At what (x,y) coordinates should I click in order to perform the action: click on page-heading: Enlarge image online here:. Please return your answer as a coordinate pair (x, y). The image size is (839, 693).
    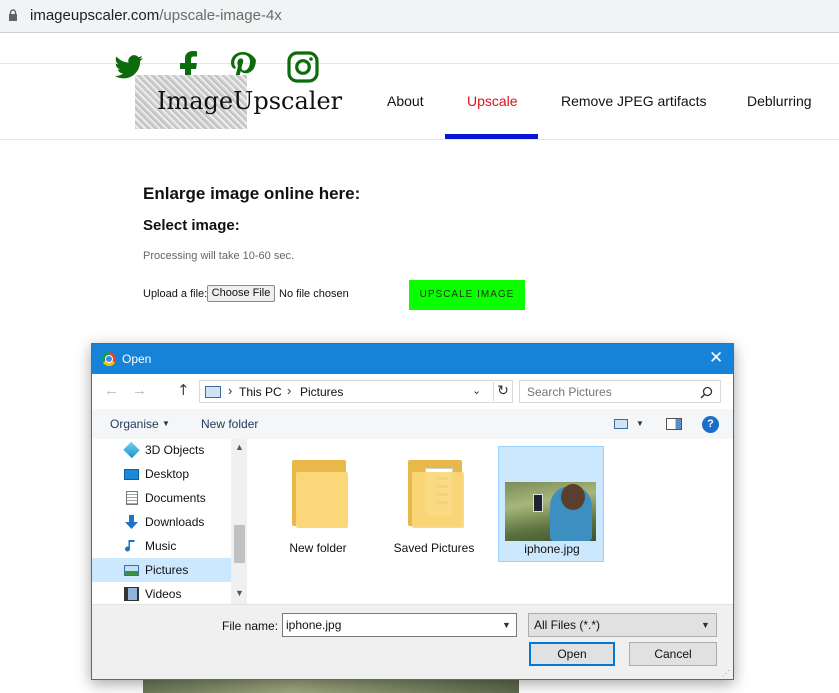
    Looking at the image, I should click on (252, 193).